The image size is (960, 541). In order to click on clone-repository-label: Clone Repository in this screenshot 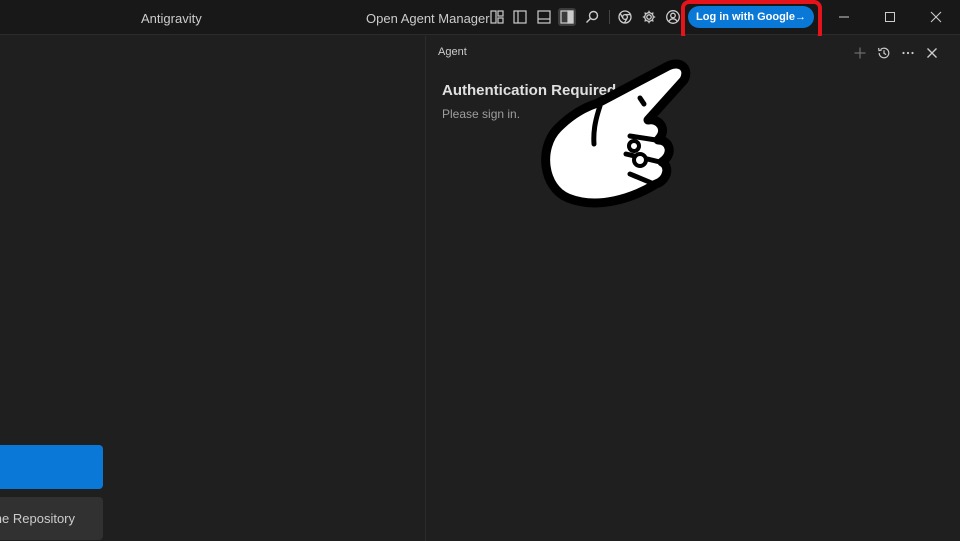, I will do `click(37, 518)`.